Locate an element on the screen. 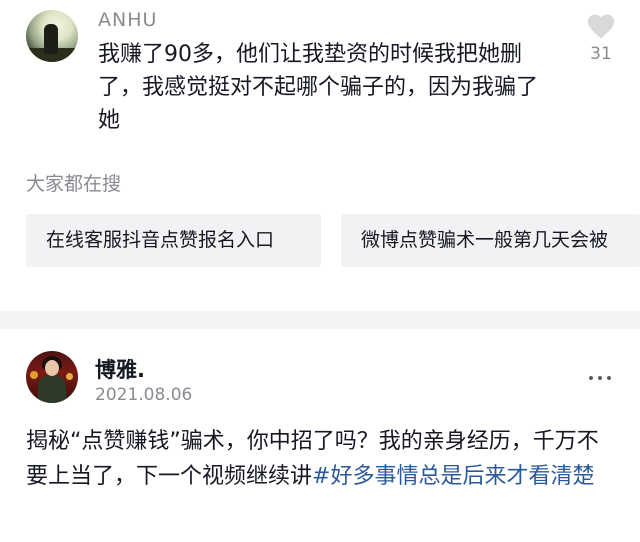 The image size is (640, 542). like-count: 31 is located at coordinates (601, 54).